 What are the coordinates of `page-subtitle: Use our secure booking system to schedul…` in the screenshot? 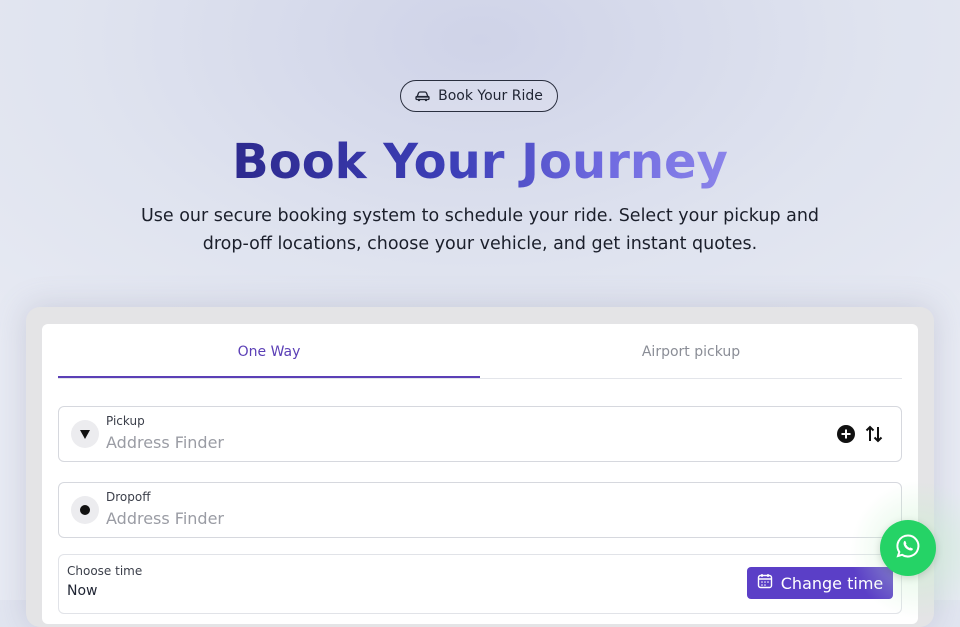 It's located at (480, 230).